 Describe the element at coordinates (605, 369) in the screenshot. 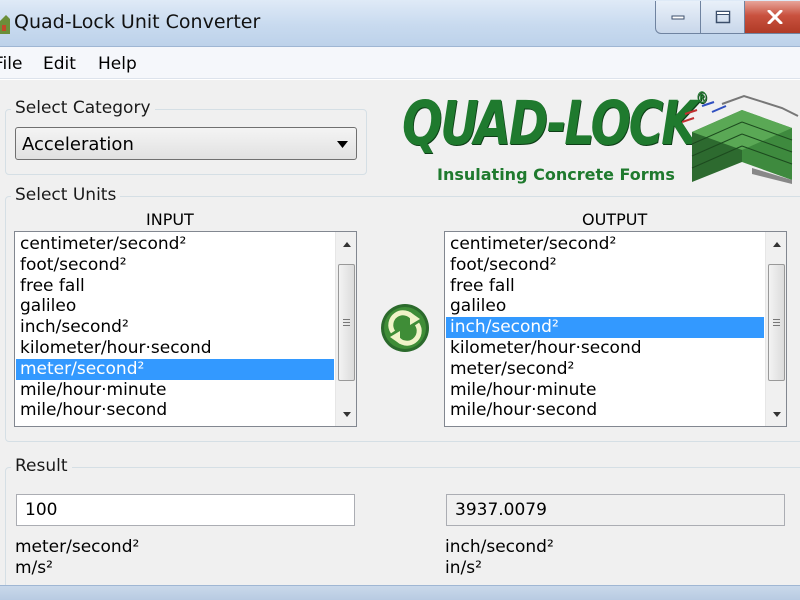

I see `list-item: meter/second²` at that location.